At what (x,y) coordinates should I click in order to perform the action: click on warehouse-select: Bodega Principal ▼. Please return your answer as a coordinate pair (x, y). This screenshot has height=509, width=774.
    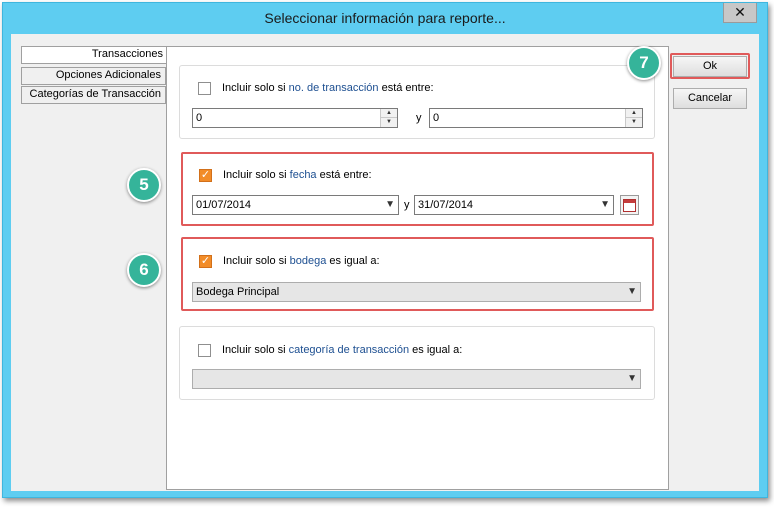
    Looking at the image, I should click on (416, 292).